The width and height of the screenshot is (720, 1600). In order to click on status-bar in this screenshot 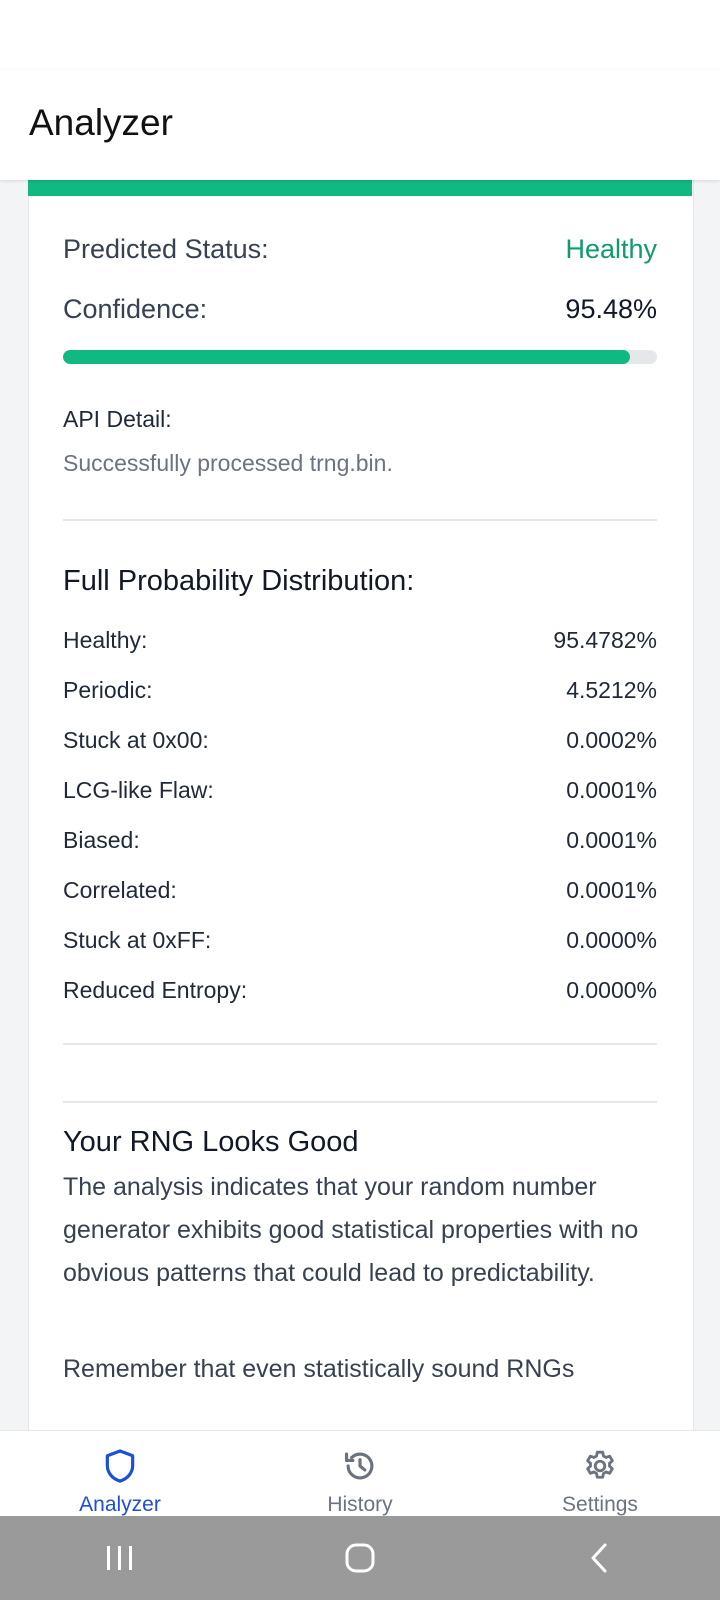, I will do `click(360, 35)`.